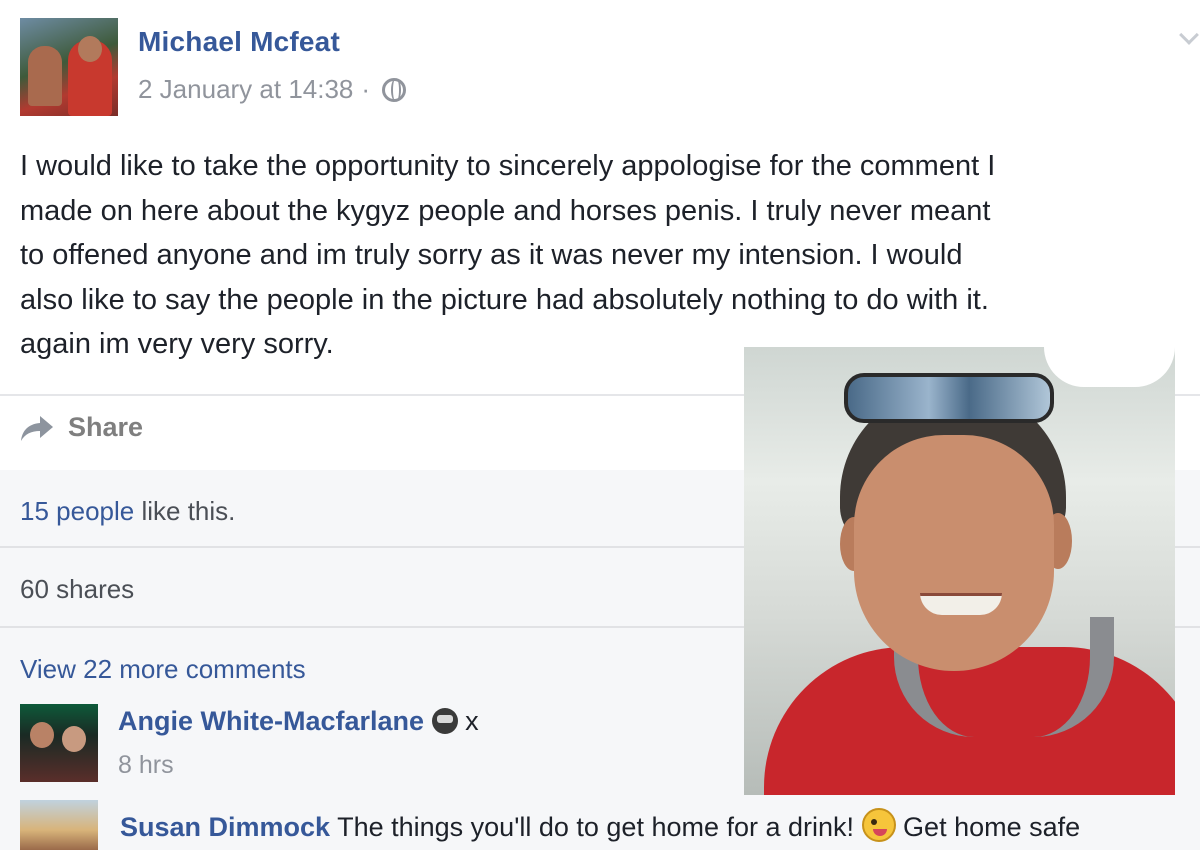  I want to click on shares-count: 60 shares, so click(77, 589).